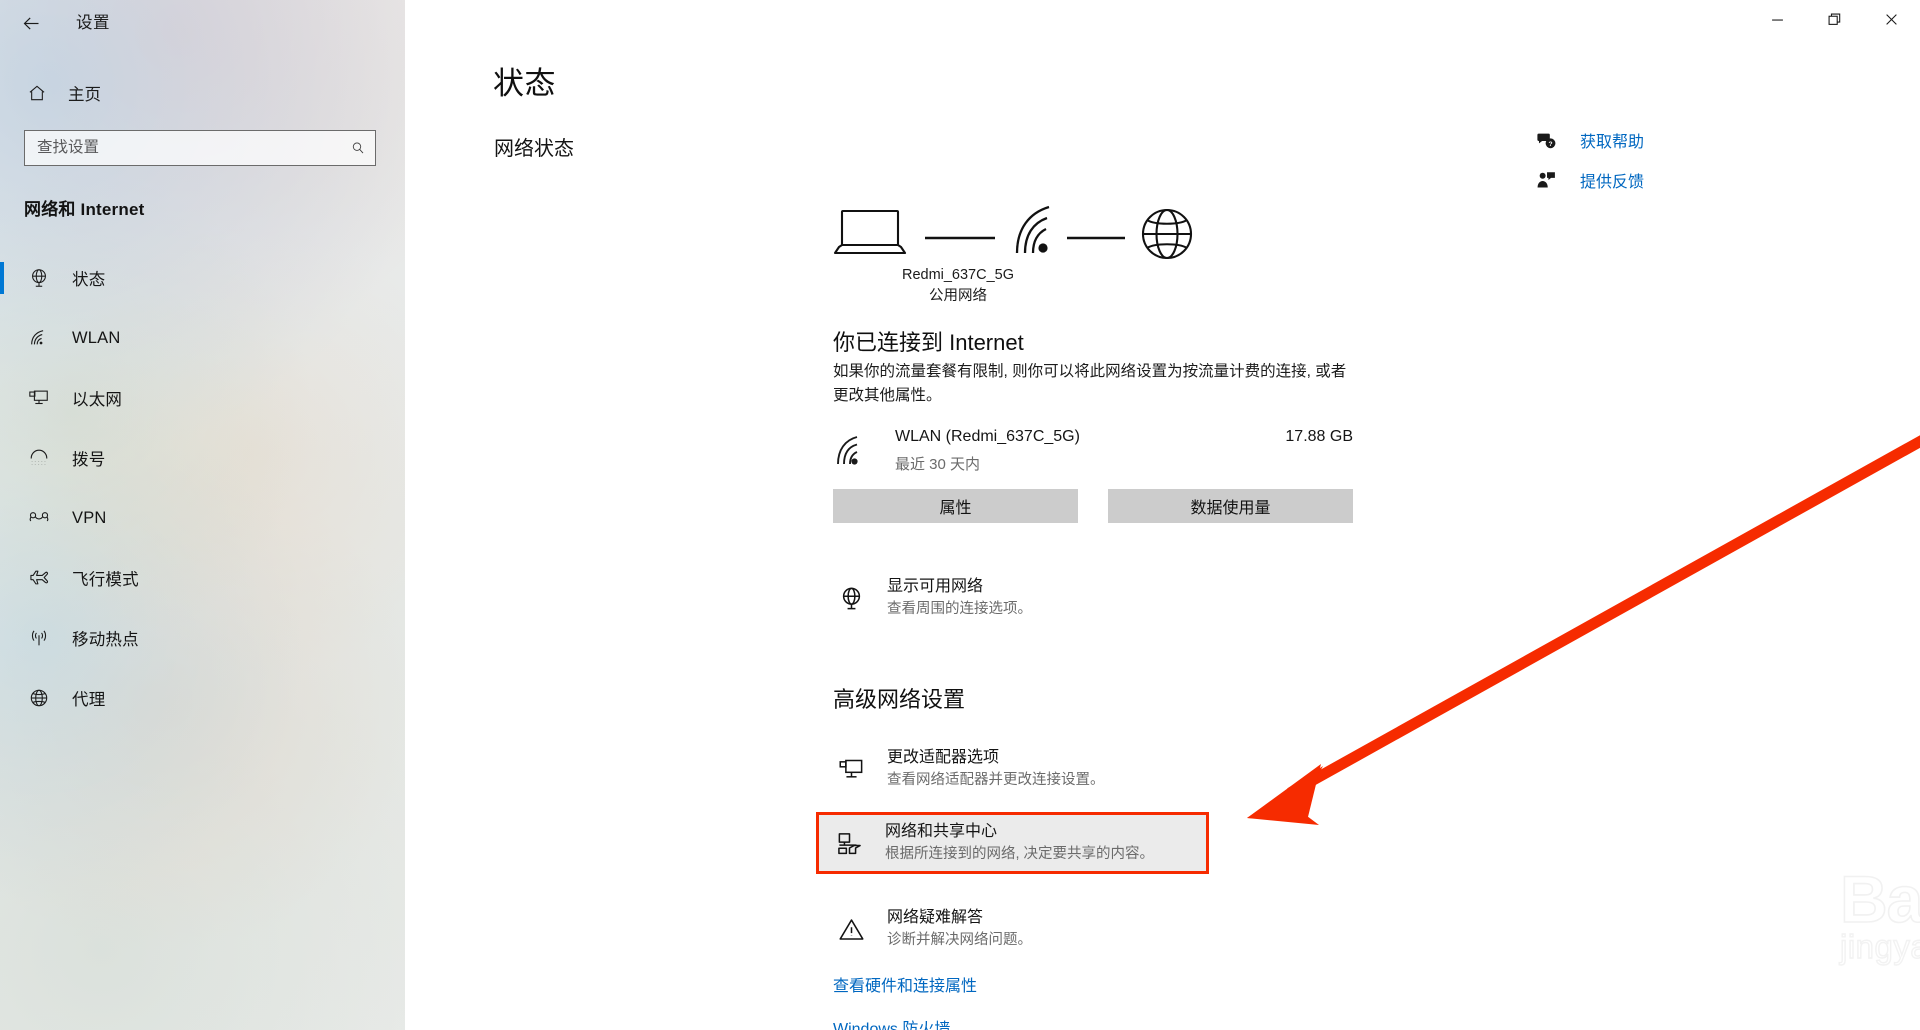 The height and width of the screenshot is (1030, 1920). Describe the element at coordinates (89, 700) in the screenshot. I see `sidebar-item-label: 代理` at that location.